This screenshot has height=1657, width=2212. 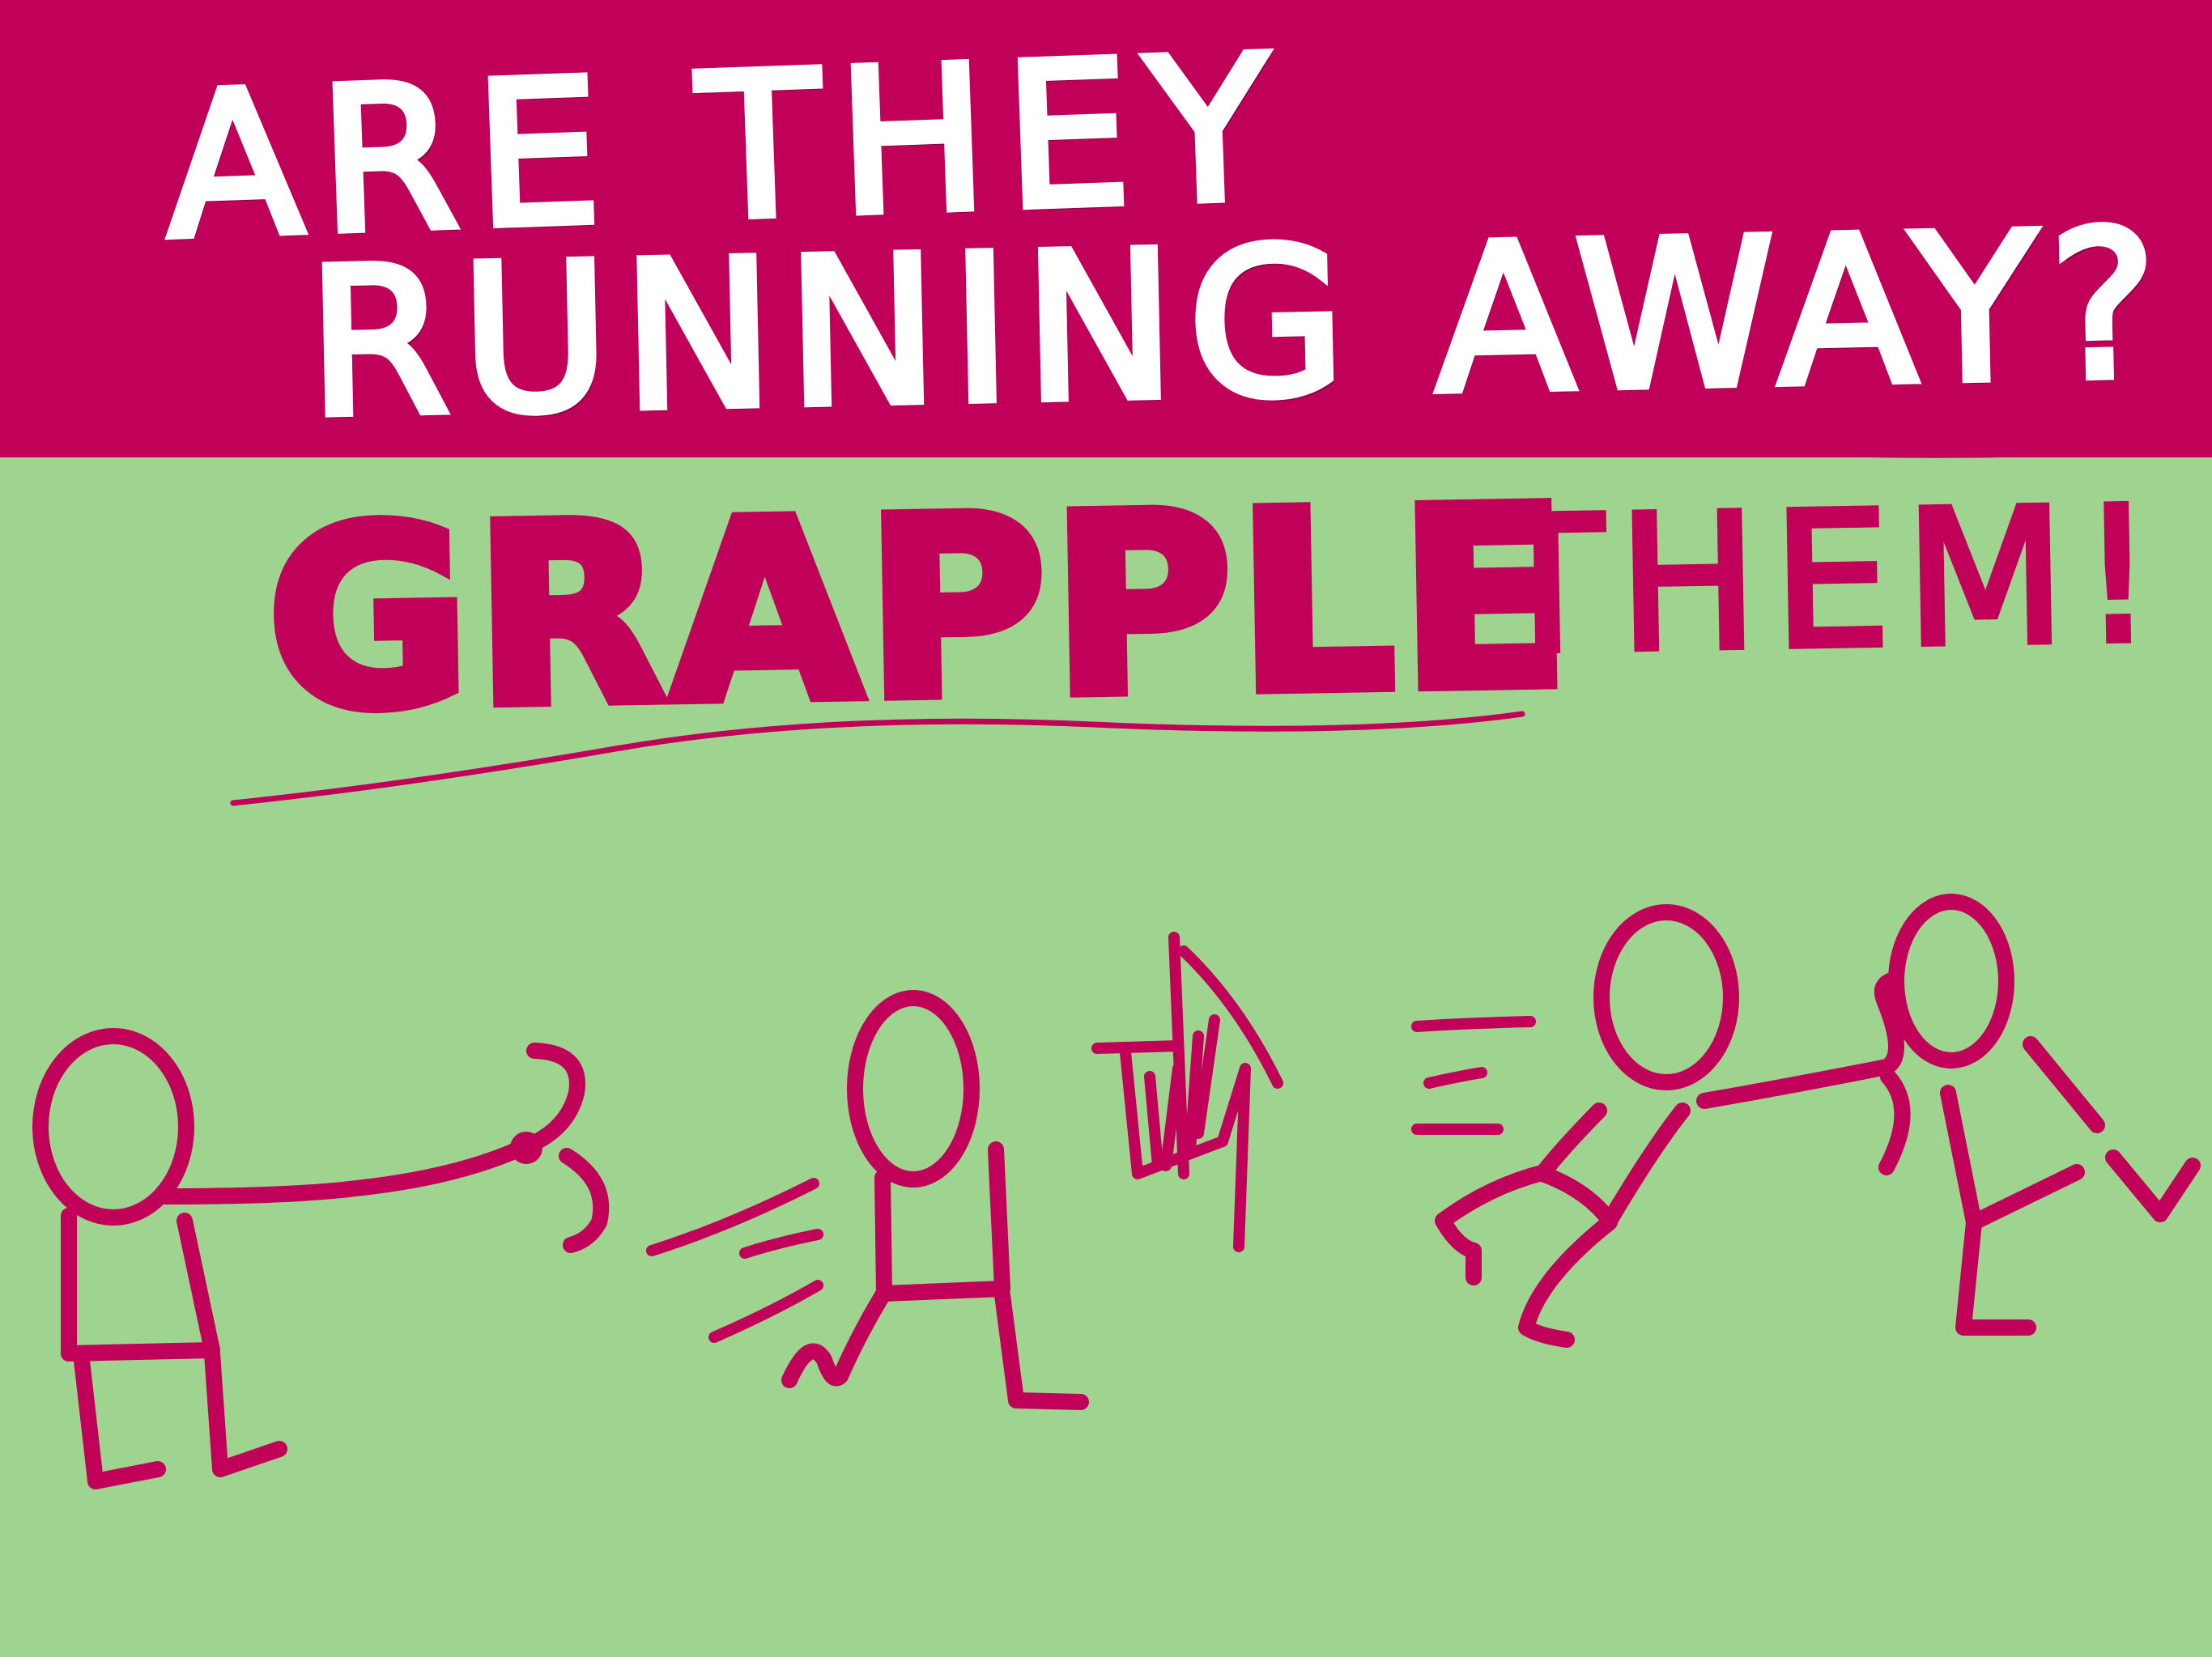 I want to click on grappling-hook, so click(x=560, y=1148).